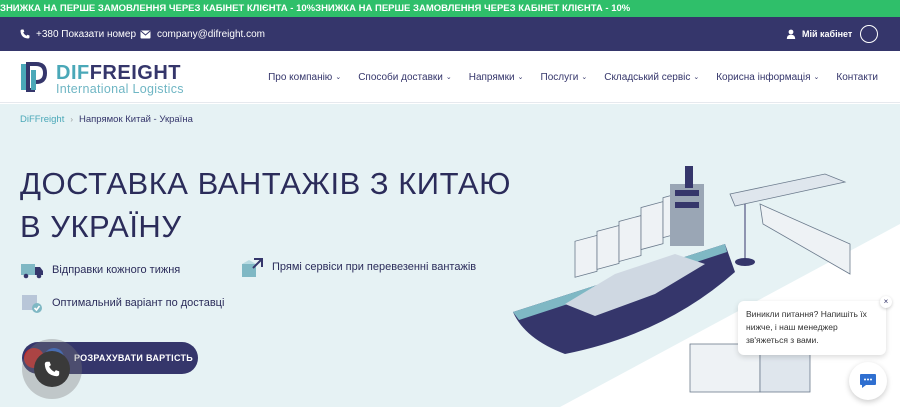  Describe the element at coordinates (252, 267) in the screenshot. I see `box-arrow-icon` at that location.